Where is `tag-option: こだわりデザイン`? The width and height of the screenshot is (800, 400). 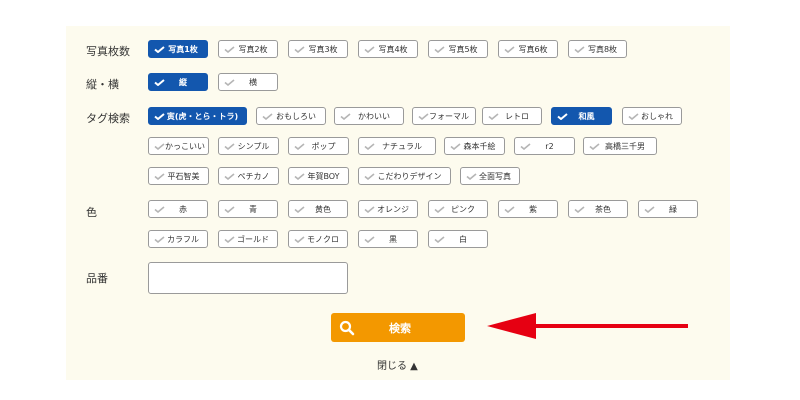
tag-option: こだわりデザイン is located at coordinates (404, 176).